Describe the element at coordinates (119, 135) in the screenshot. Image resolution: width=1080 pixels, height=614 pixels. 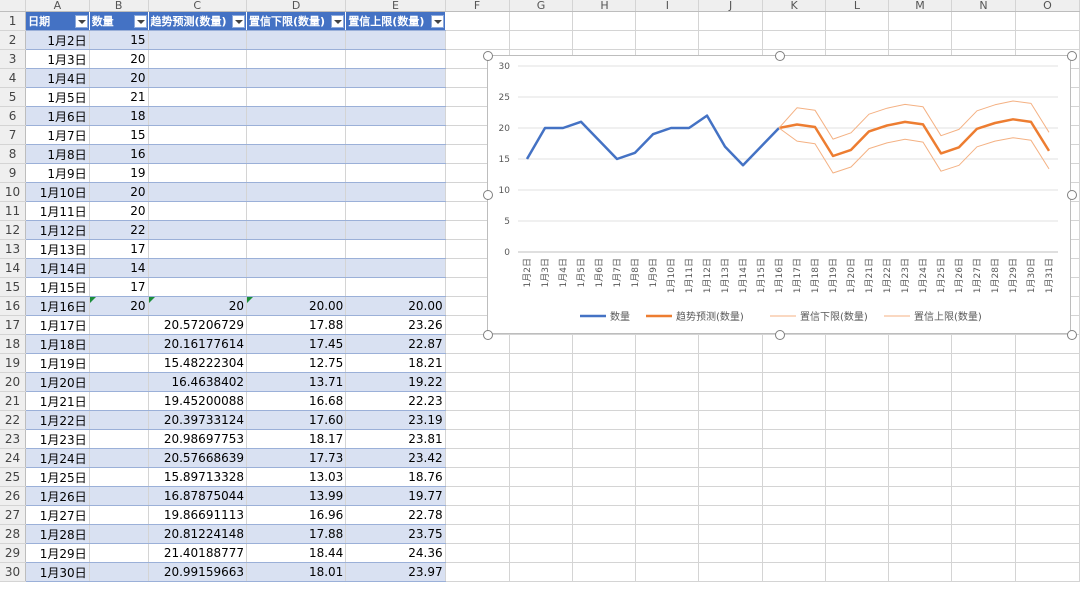
I see `table-cell: 15` at that location.